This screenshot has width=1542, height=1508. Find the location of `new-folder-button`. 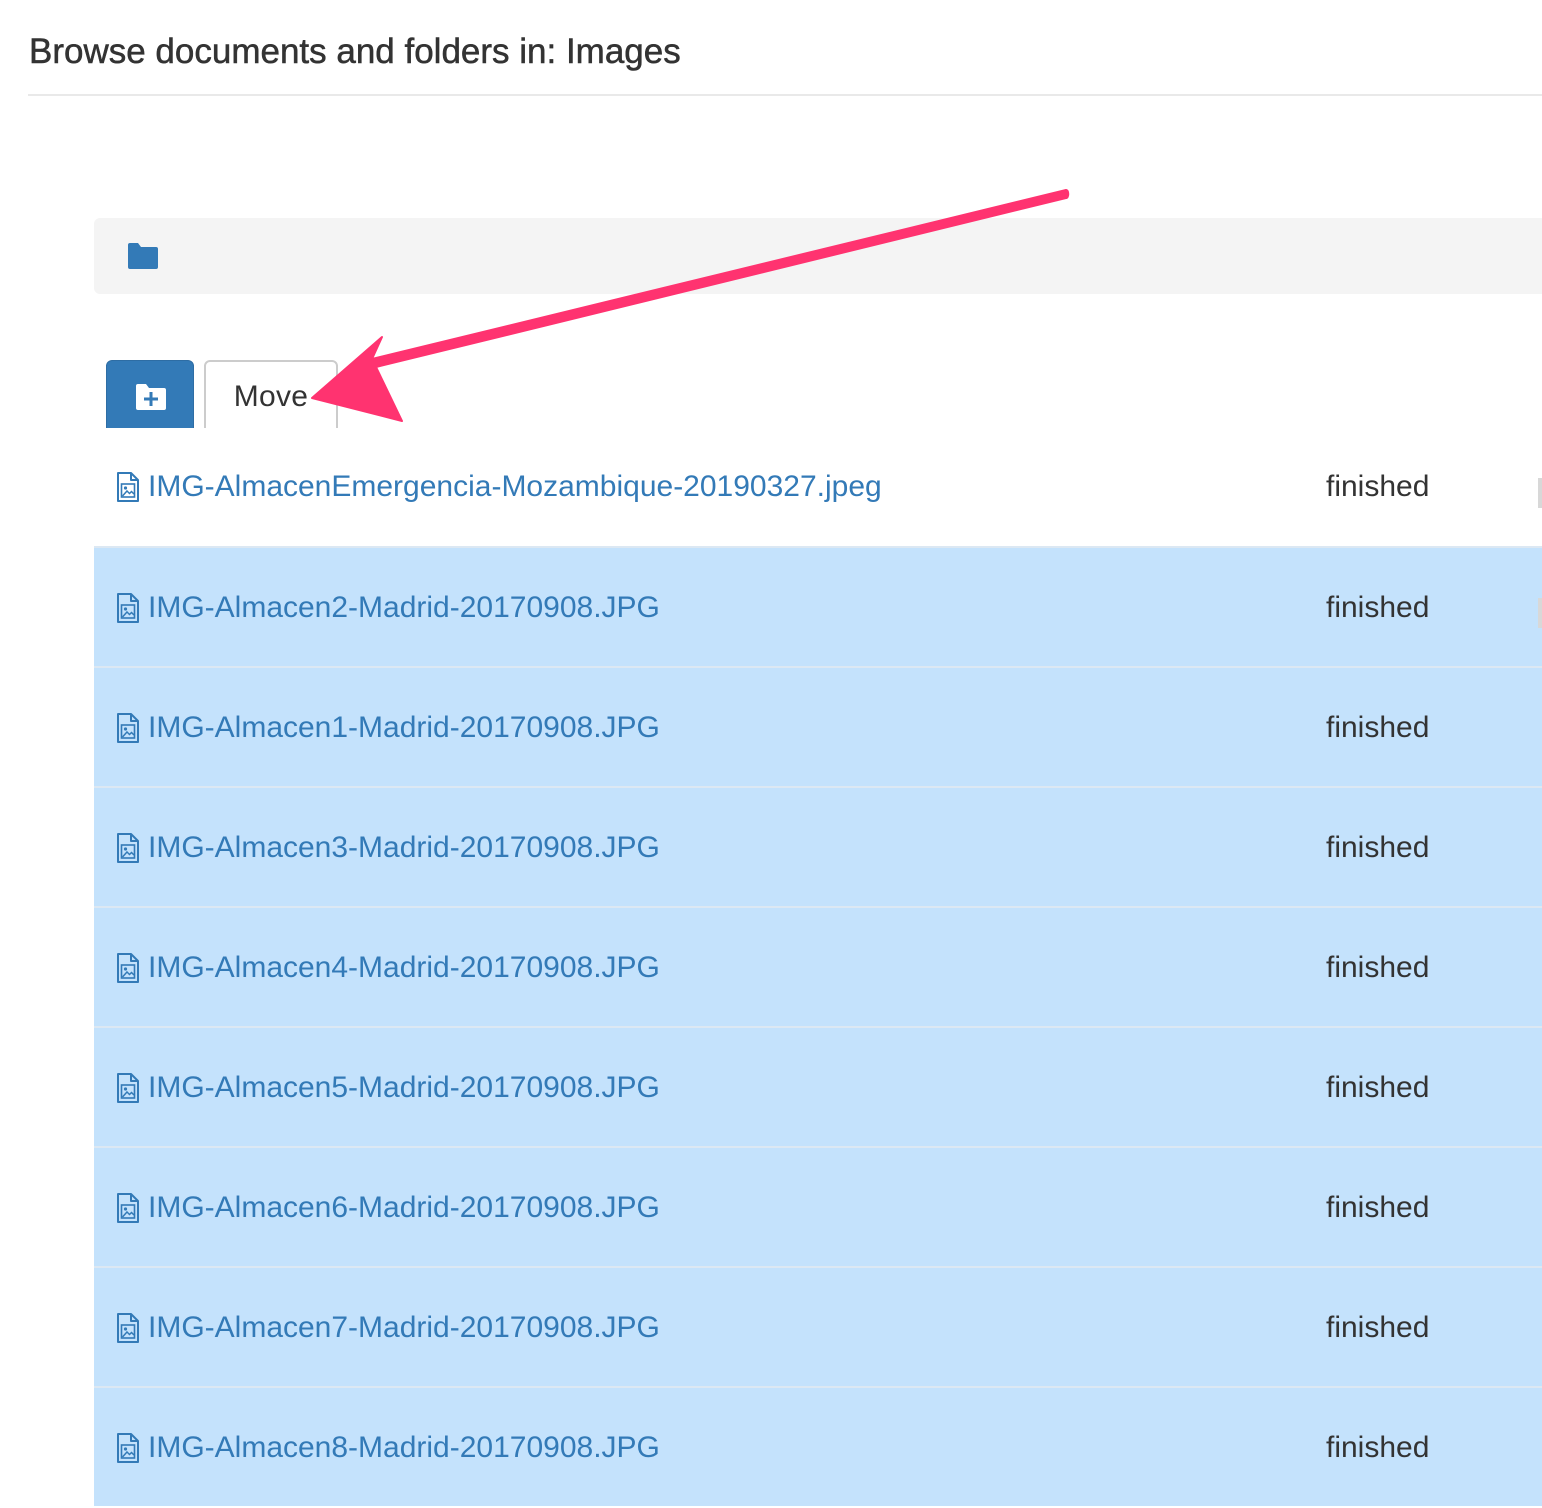

new-folder-button is located at coordinates (150, 397).